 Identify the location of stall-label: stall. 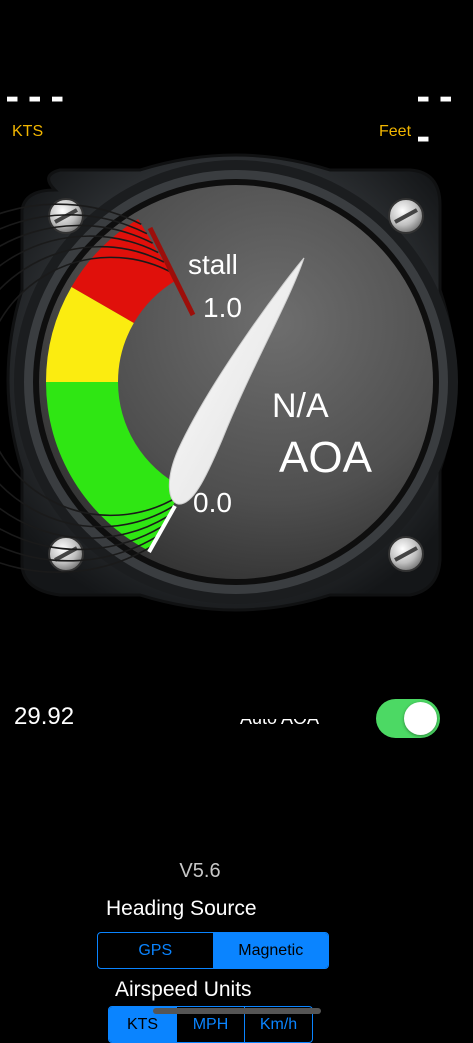
(213, 264).